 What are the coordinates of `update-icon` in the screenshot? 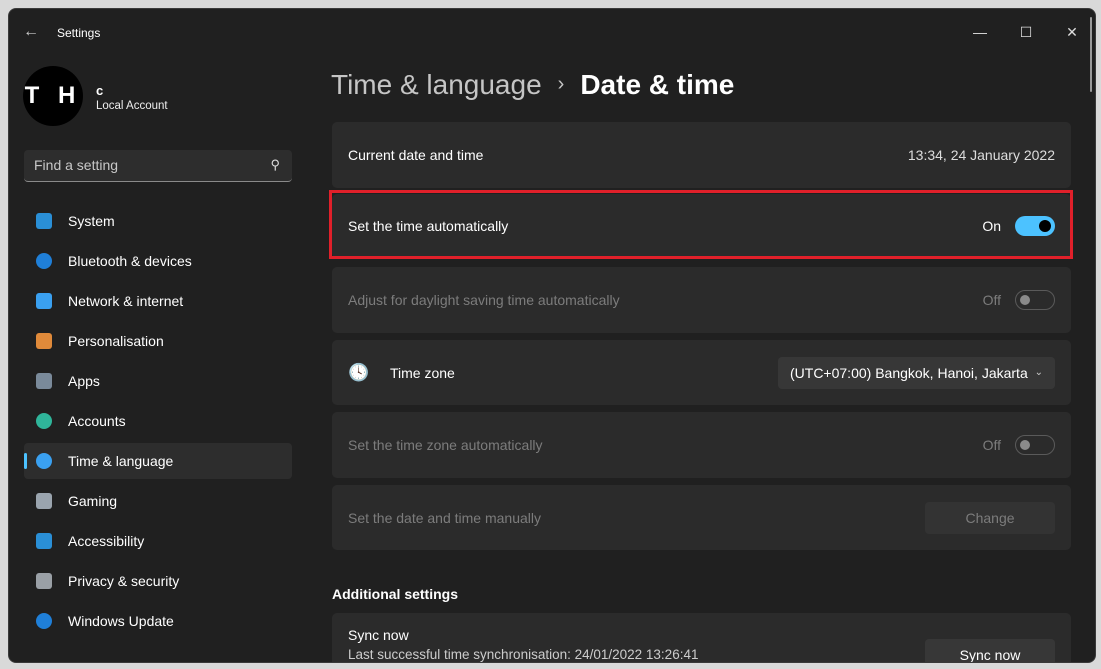 It's located at (44, 621).